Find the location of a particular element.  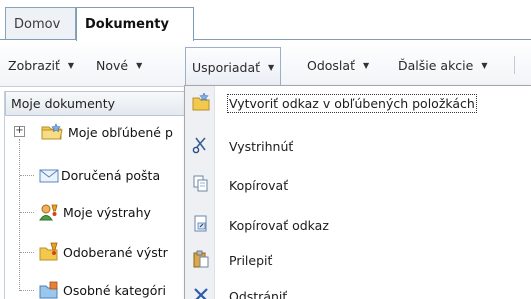

tab-domov: Domov is located at coordinates (40, 23).